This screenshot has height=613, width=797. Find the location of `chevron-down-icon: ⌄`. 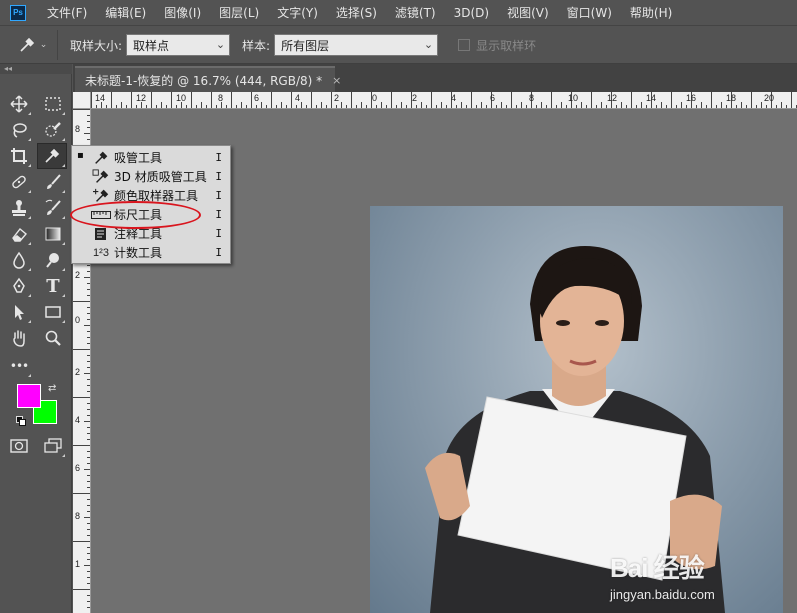

chevron-down-icon: ⌄ is located at coordinates (220, 44).